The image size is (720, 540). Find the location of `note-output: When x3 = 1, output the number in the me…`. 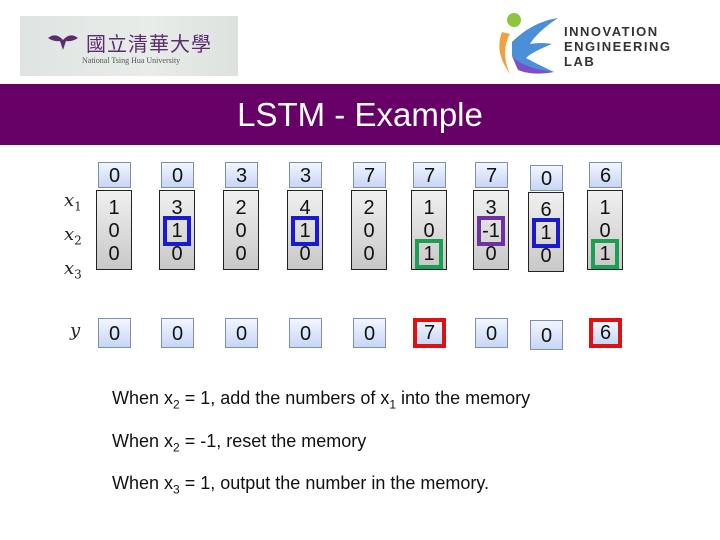

note-output: When x3 = 1, output the number in the me… is located at coordinates (301, 485).